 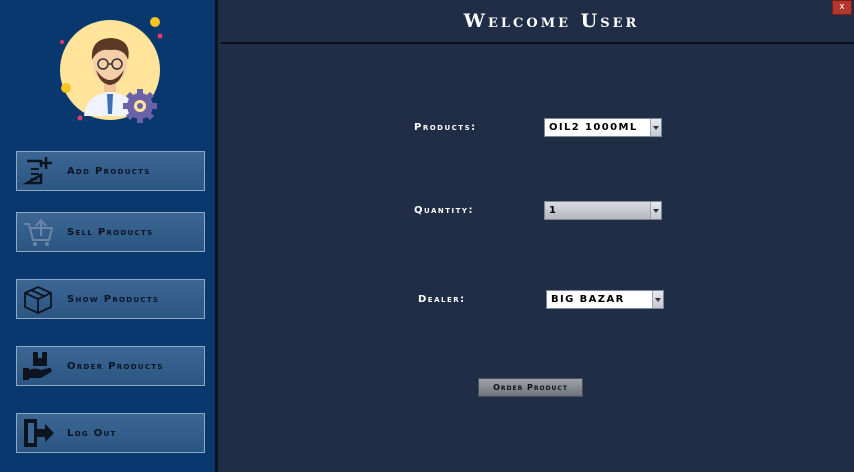 I want to click on user-avatar, so click(x=111, y=70).